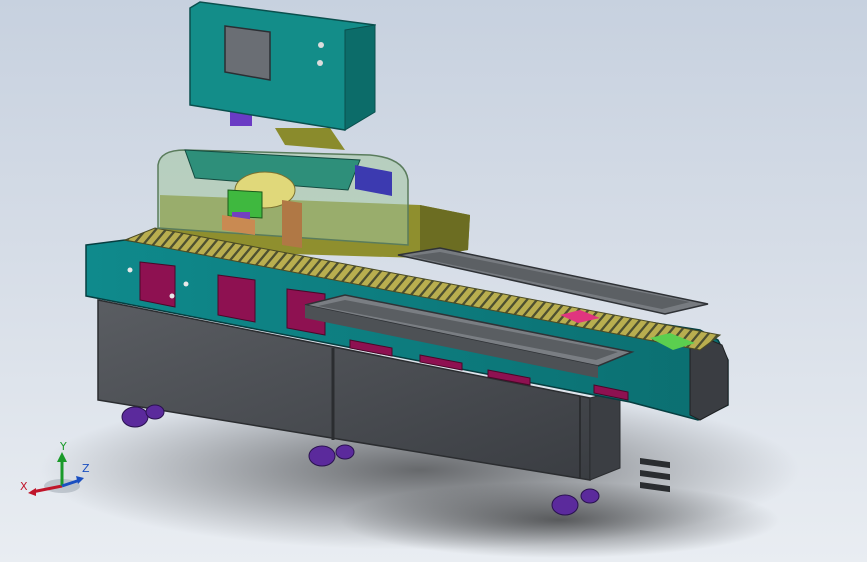 Image resolution: width=867 pixels, height=562 pixels. Describe the element at coordinates (63, 446) in the screenshot. I see `y-axis-label: Y` at that location.